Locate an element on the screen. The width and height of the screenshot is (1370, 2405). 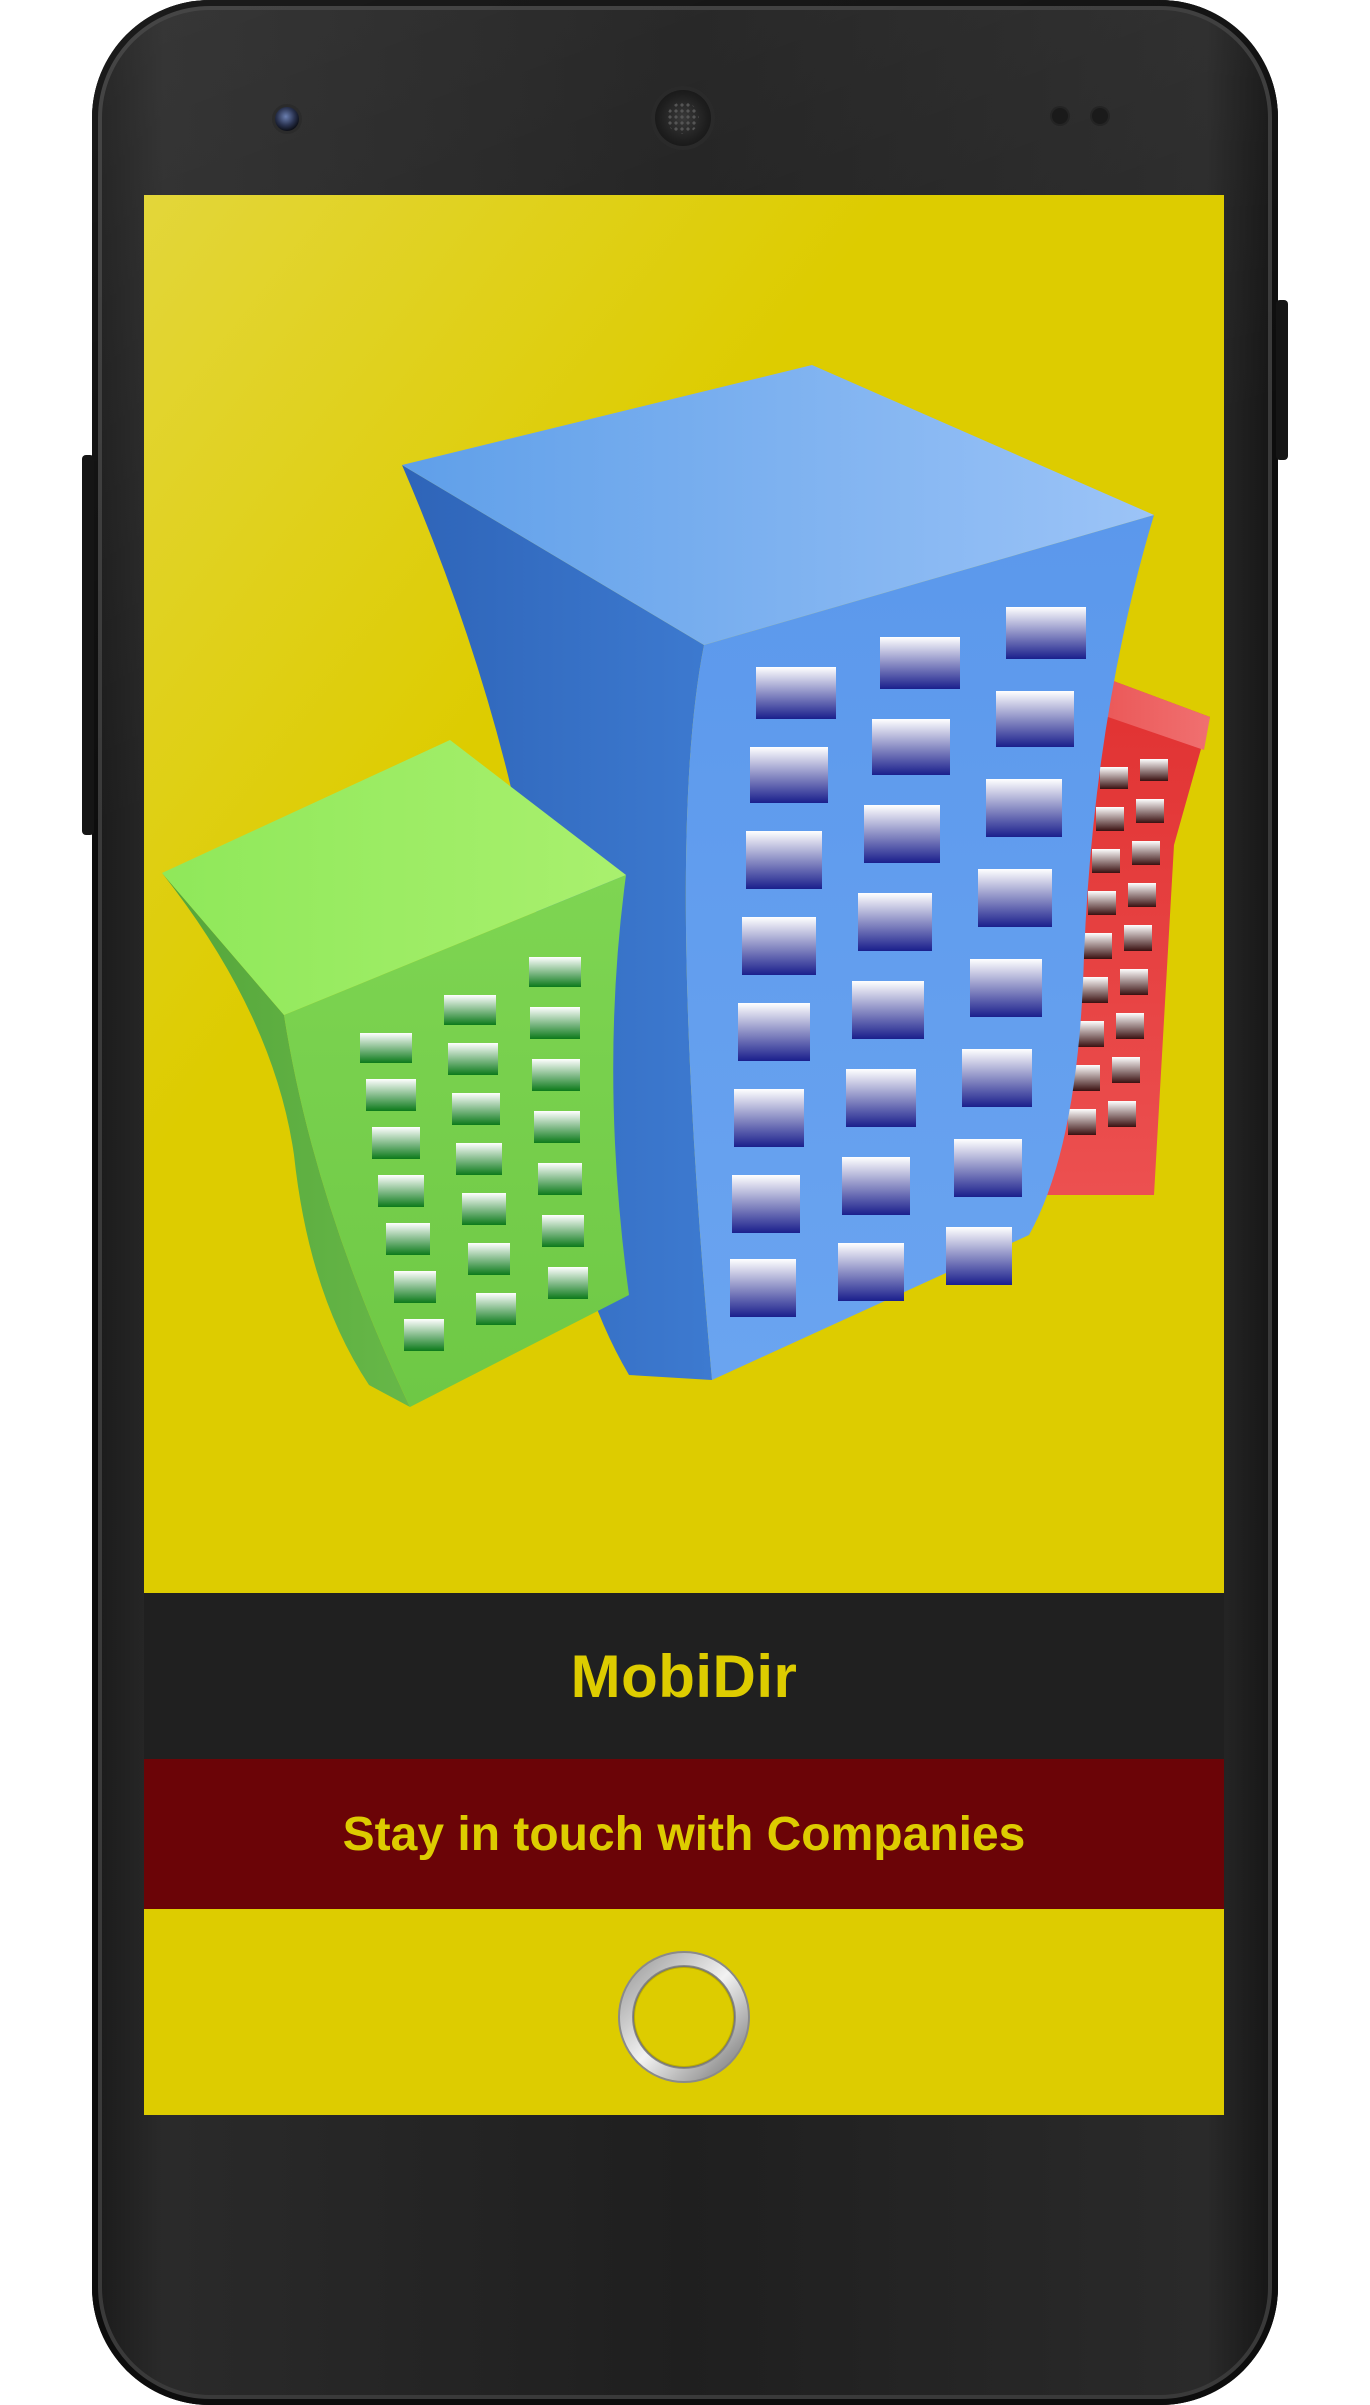
title-bar: MobiDir is located at coordinates (684, 1676).